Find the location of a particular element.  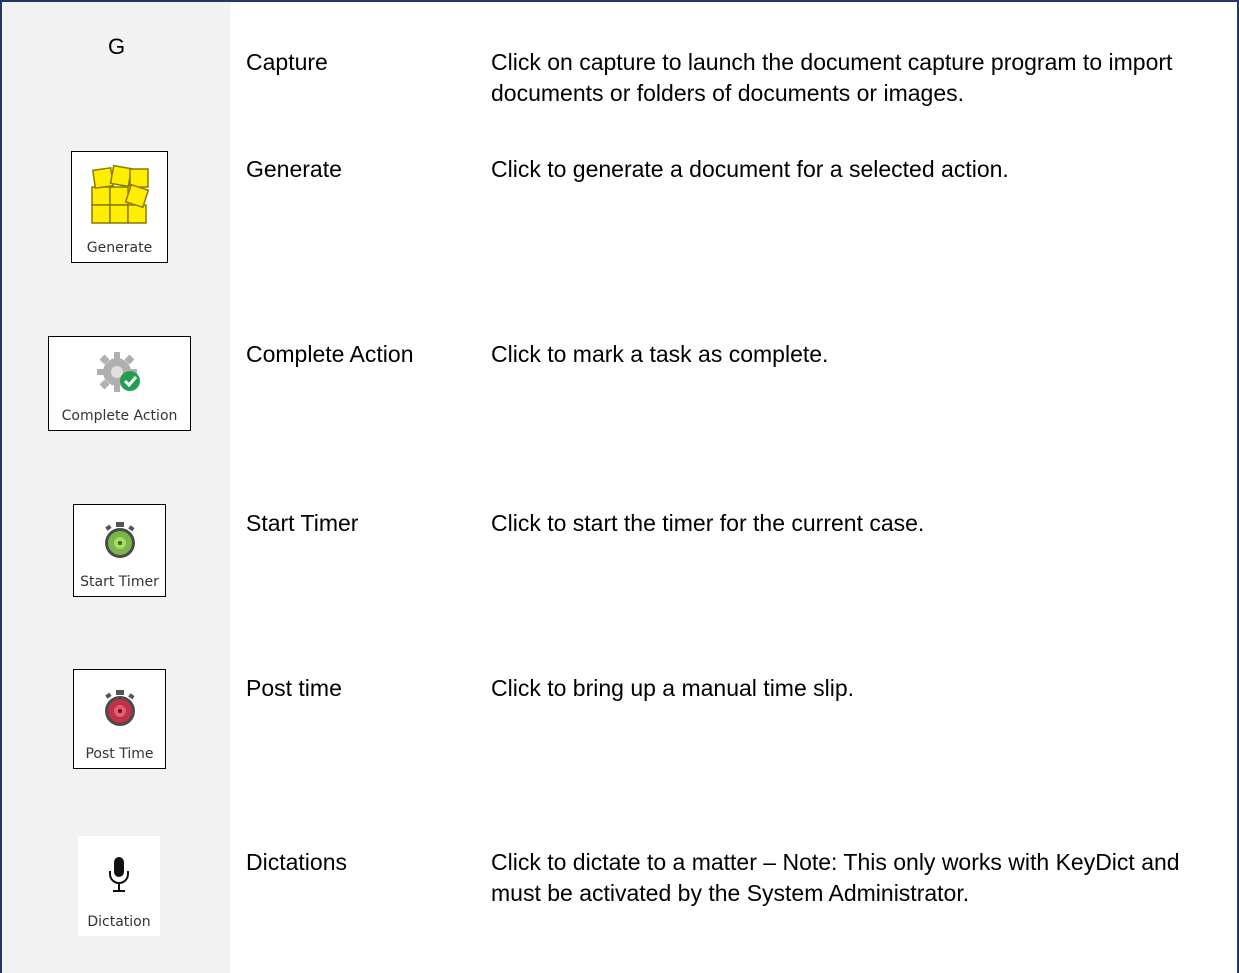

complete-action-button: Complete Action is located at coordinates (119, 383).